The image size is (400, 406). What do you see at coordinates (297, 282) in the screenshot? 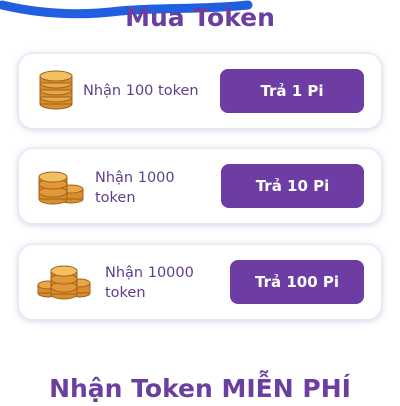
I see `pay-100-pi-button: Trả 100 Pi` at bounding box center [297, 282].